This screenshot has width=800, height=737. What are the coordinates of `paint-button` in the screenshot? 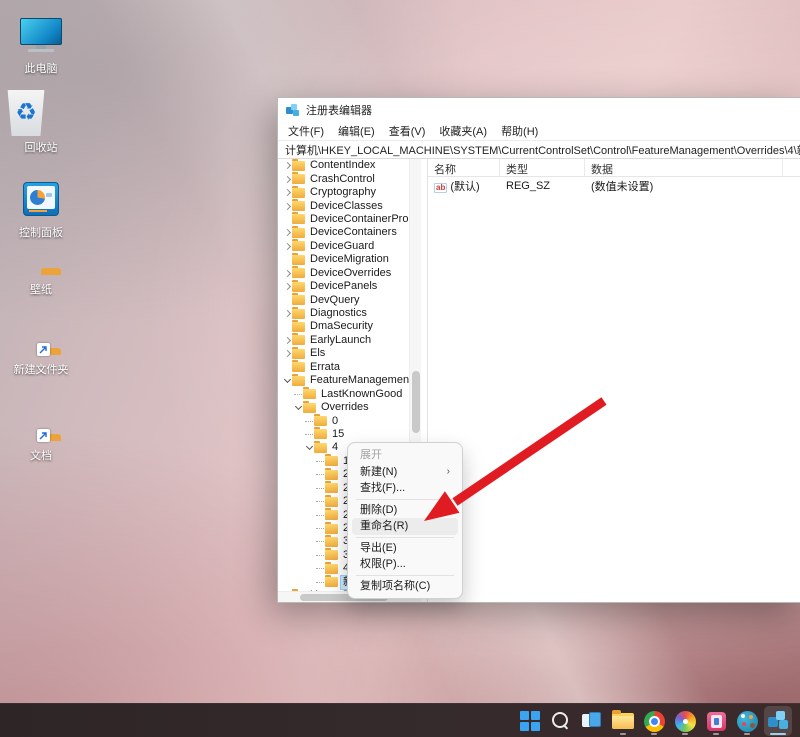 It's located at (747, 721).